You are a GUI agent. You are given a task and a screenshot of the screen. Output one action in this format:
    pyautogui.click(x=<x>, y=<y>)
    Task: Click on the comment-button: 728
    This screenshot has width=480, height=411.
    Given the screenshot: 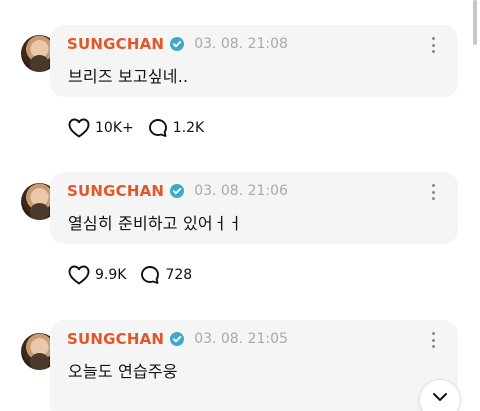 What is the action you would take?
    pyautogui.click(x=166, y=275)
    